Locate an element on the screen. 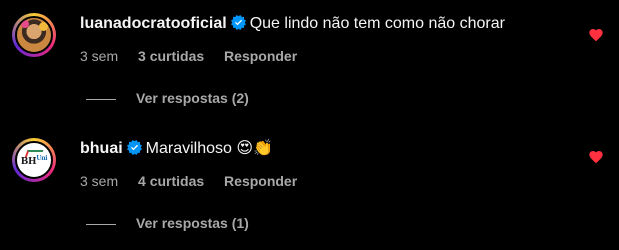  view-replies-label: Ver respostas (1) is located at coordinates (192, 223).